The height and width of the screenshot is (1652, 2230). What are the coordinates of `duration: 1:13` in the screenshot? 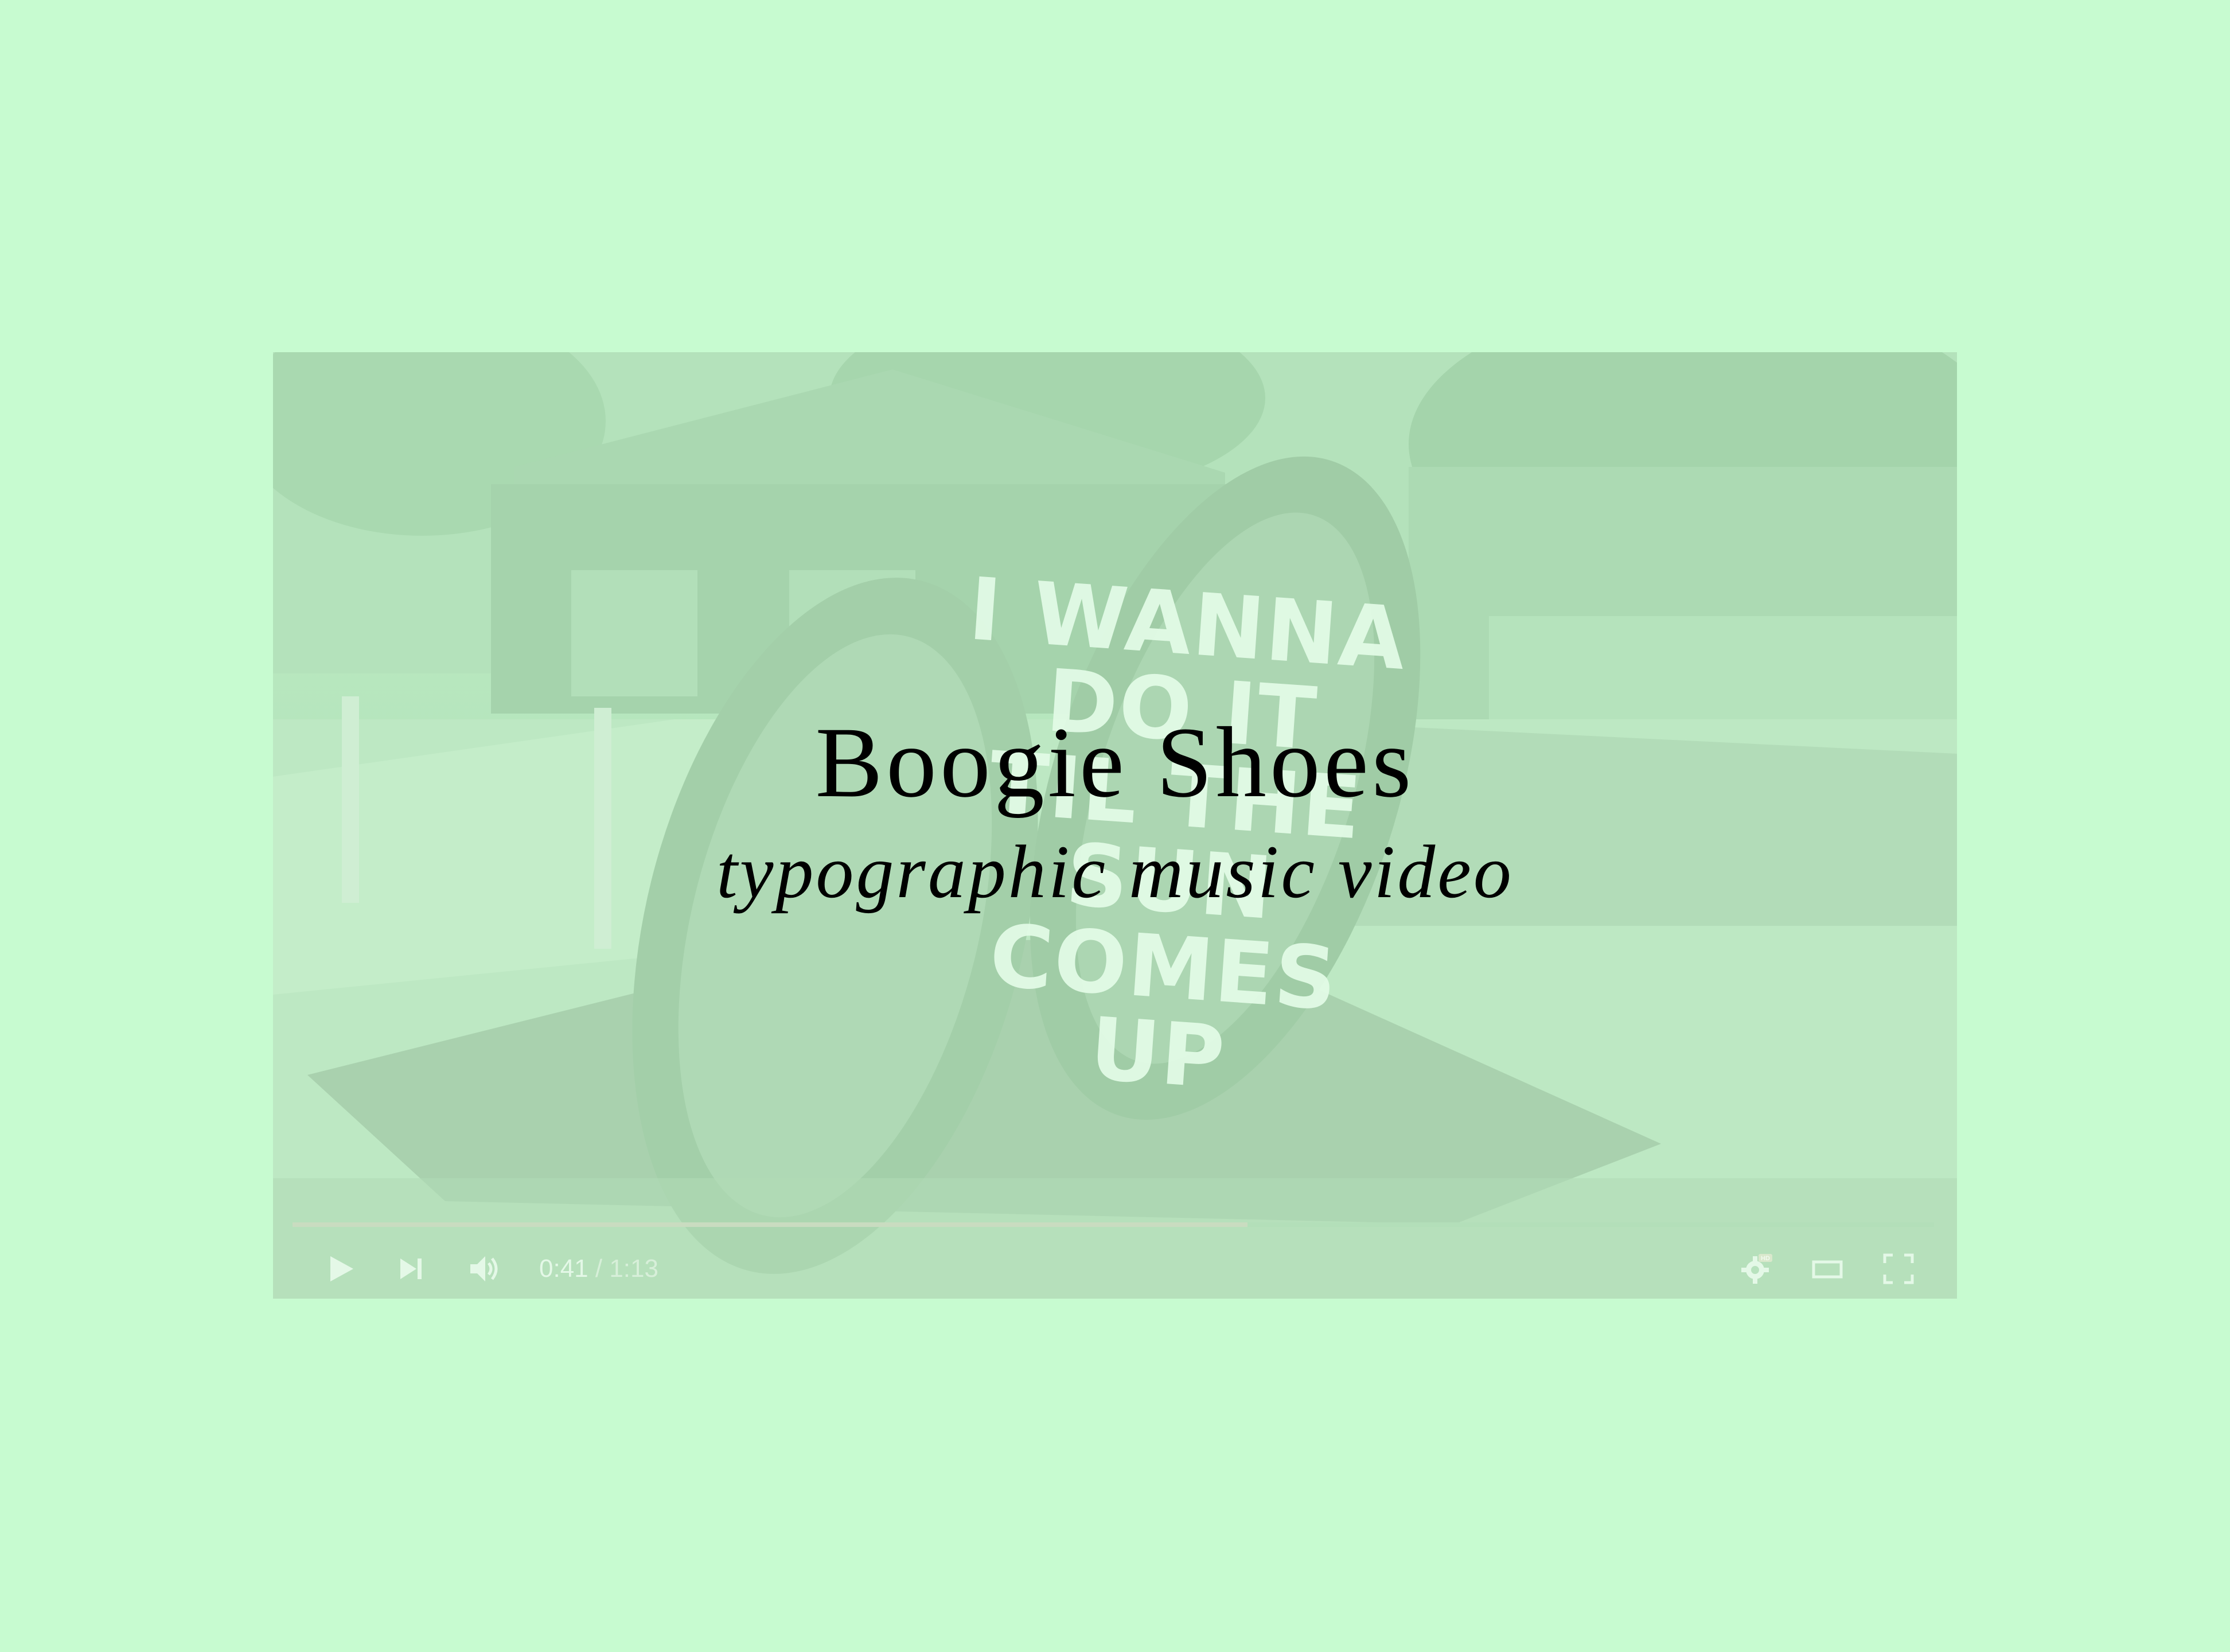 It's located at (633, 1268).